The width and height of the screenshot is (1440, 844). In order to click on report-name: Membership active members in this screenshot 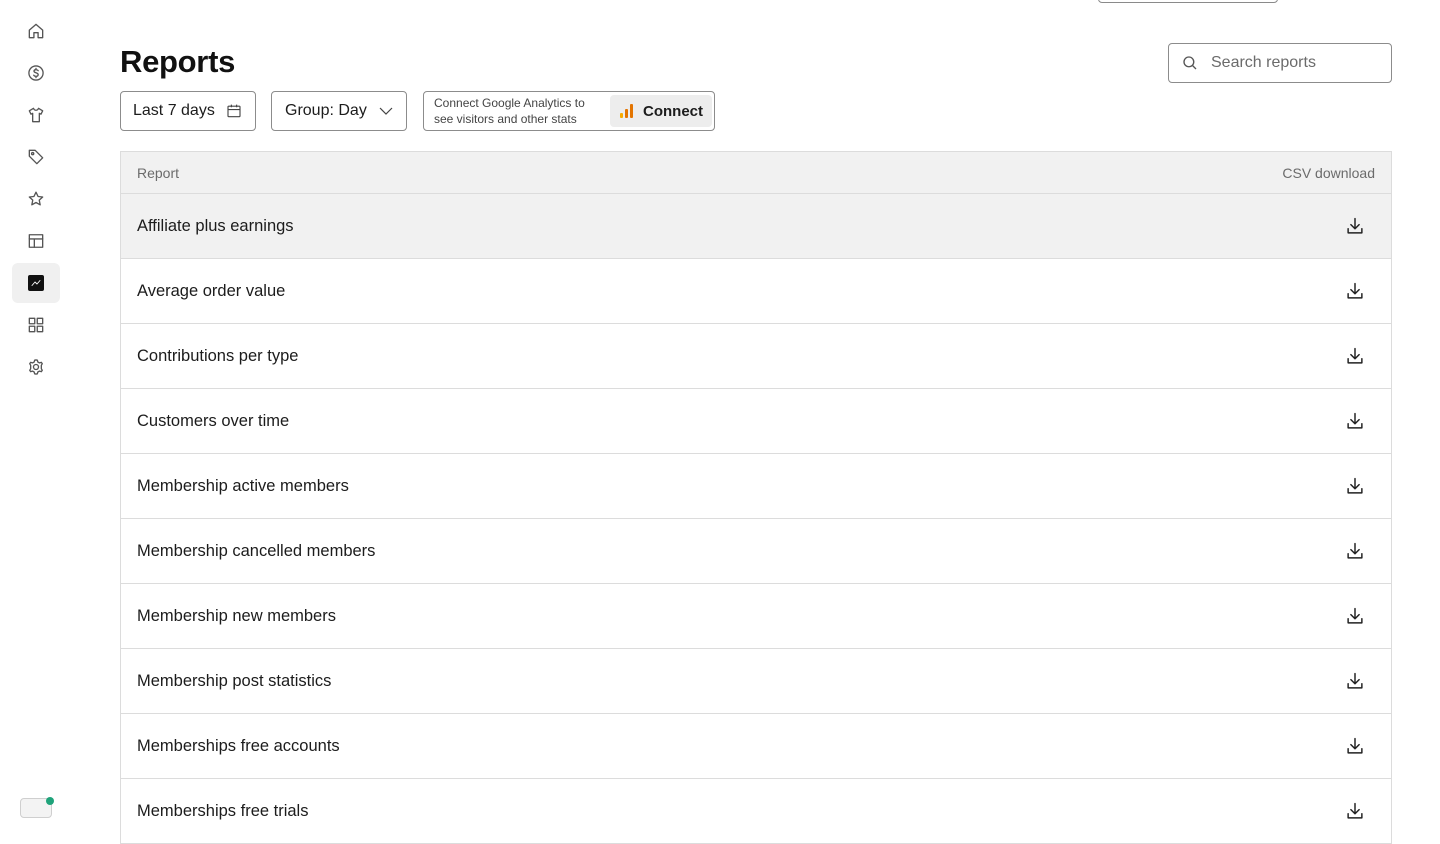, I will do `click(243, 485)`.